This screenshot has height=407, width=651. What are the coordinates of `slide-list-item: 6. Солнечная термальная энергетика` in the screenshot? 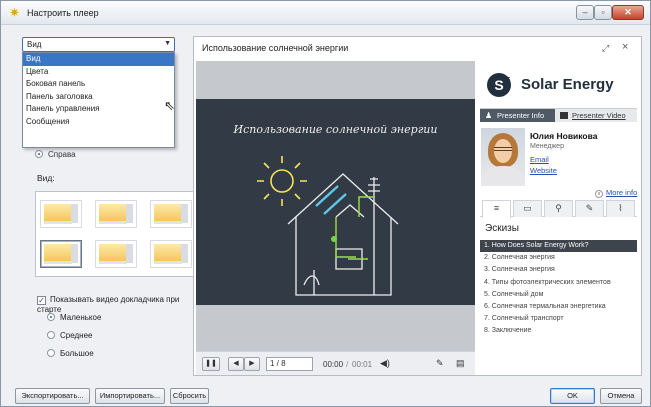 It's located at (558, 307).